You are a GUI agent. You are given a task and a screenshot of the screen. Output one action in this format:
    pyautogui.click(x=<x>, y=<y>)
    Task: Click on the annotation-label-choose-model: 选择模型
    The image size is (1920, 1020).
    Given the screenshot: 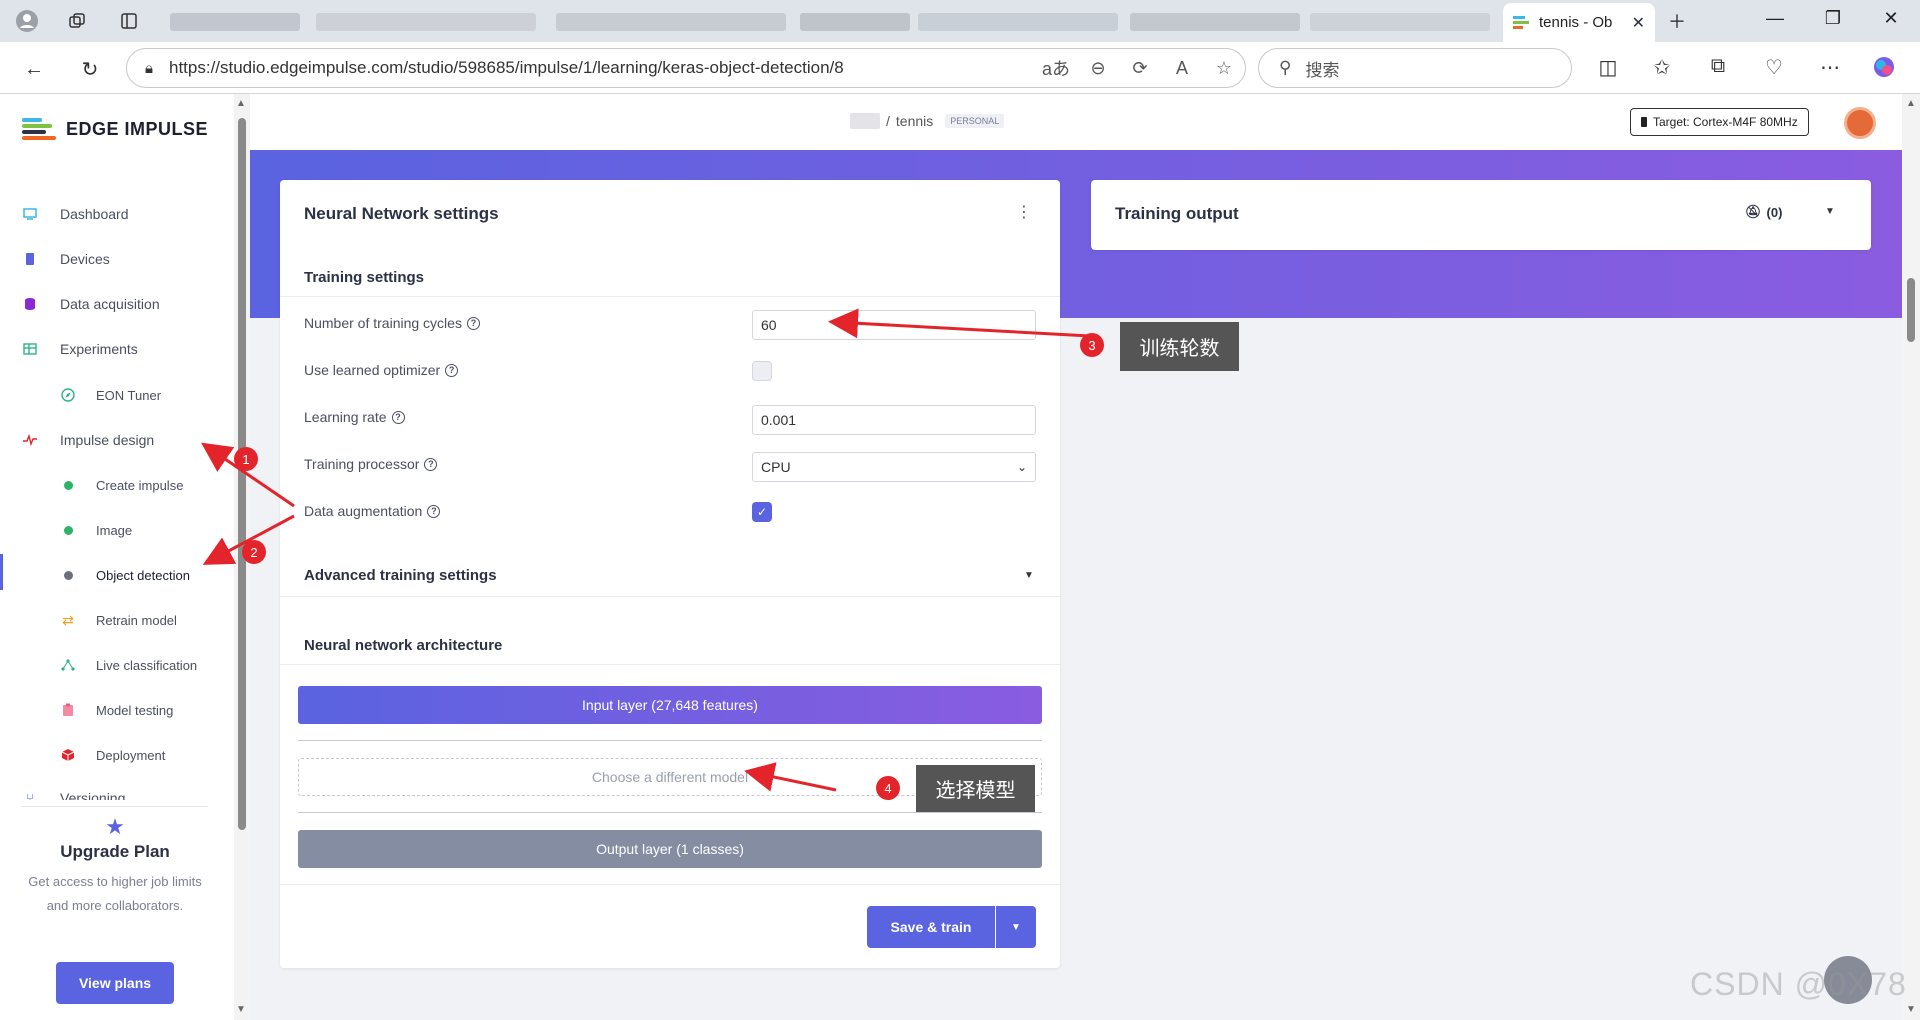 What is the action you would take?
    pyautogui.click(x=975, y=788)
    